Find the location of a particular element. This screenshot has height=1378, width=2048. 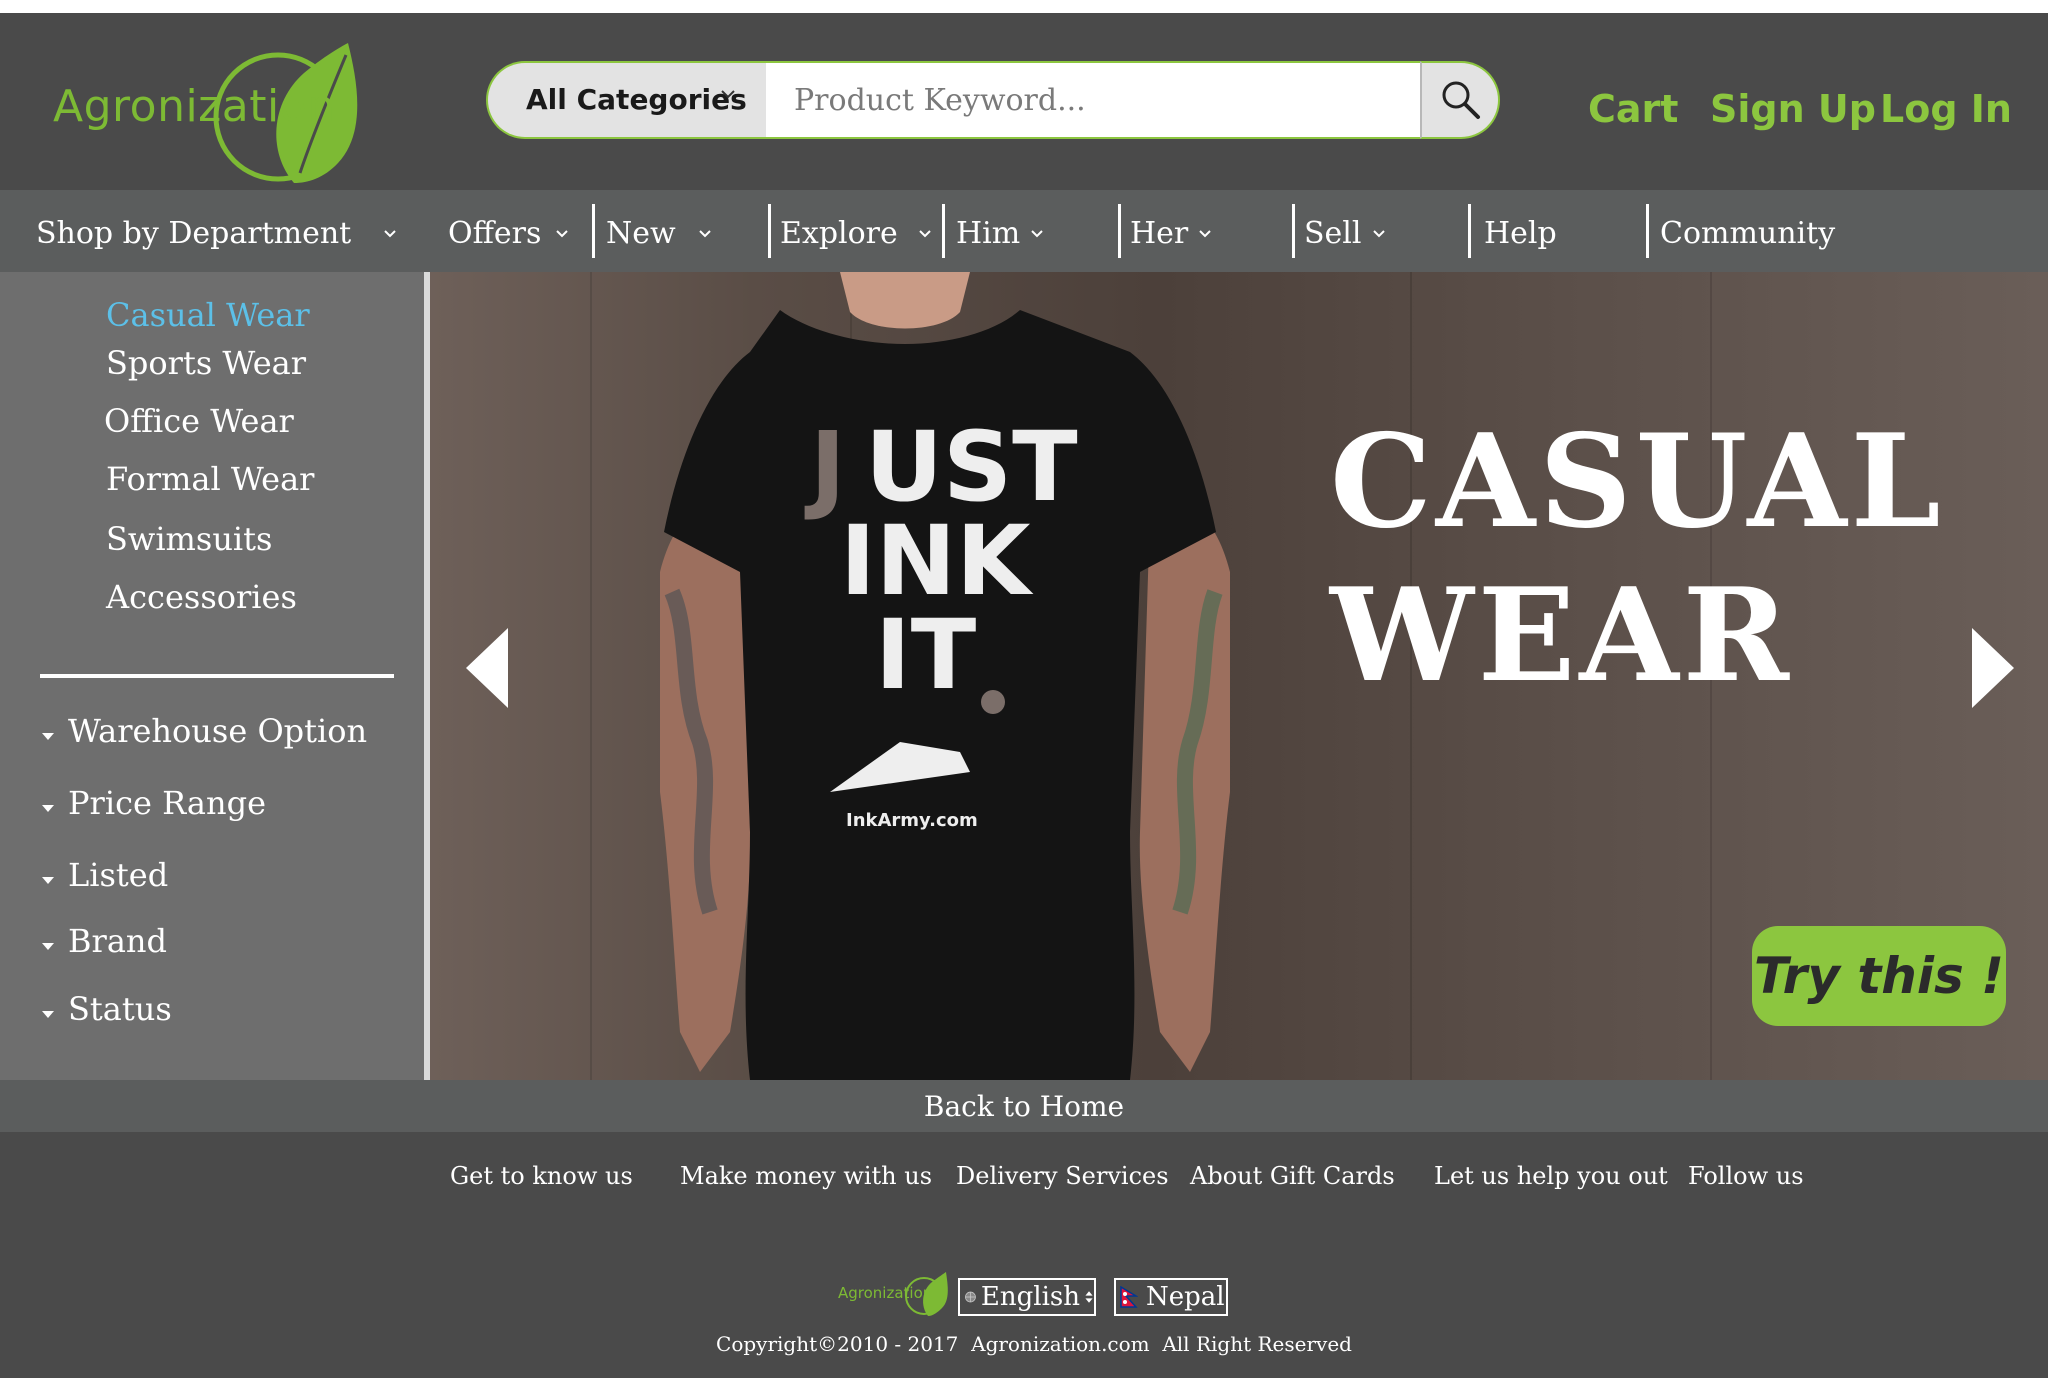

logo-wordmark: Agronization is located at coordinates (194, 106).